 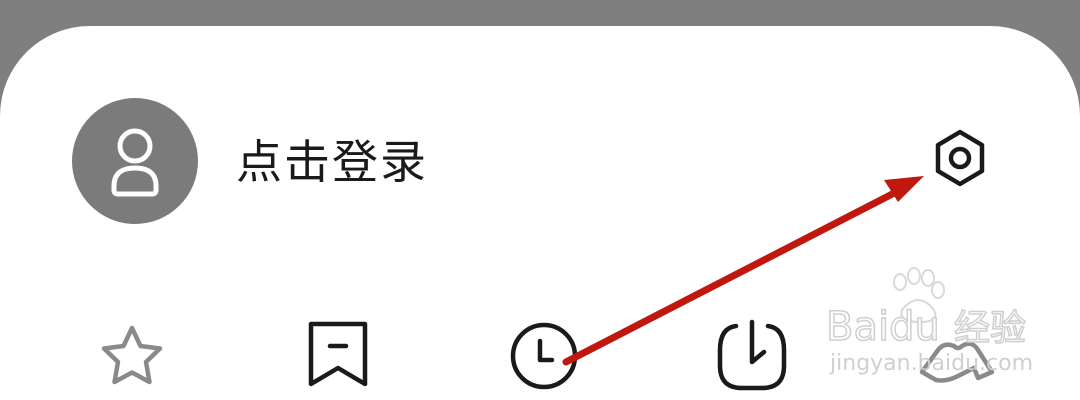 I want to click on downloads-button, so click(x=752, y=356).